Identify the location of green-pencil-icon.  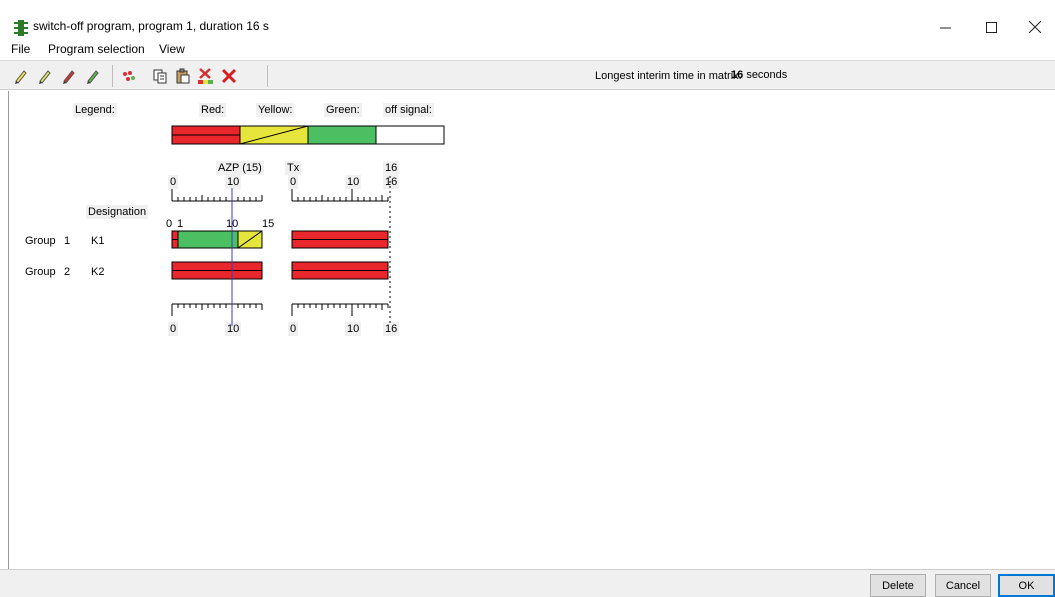
(93, 77).